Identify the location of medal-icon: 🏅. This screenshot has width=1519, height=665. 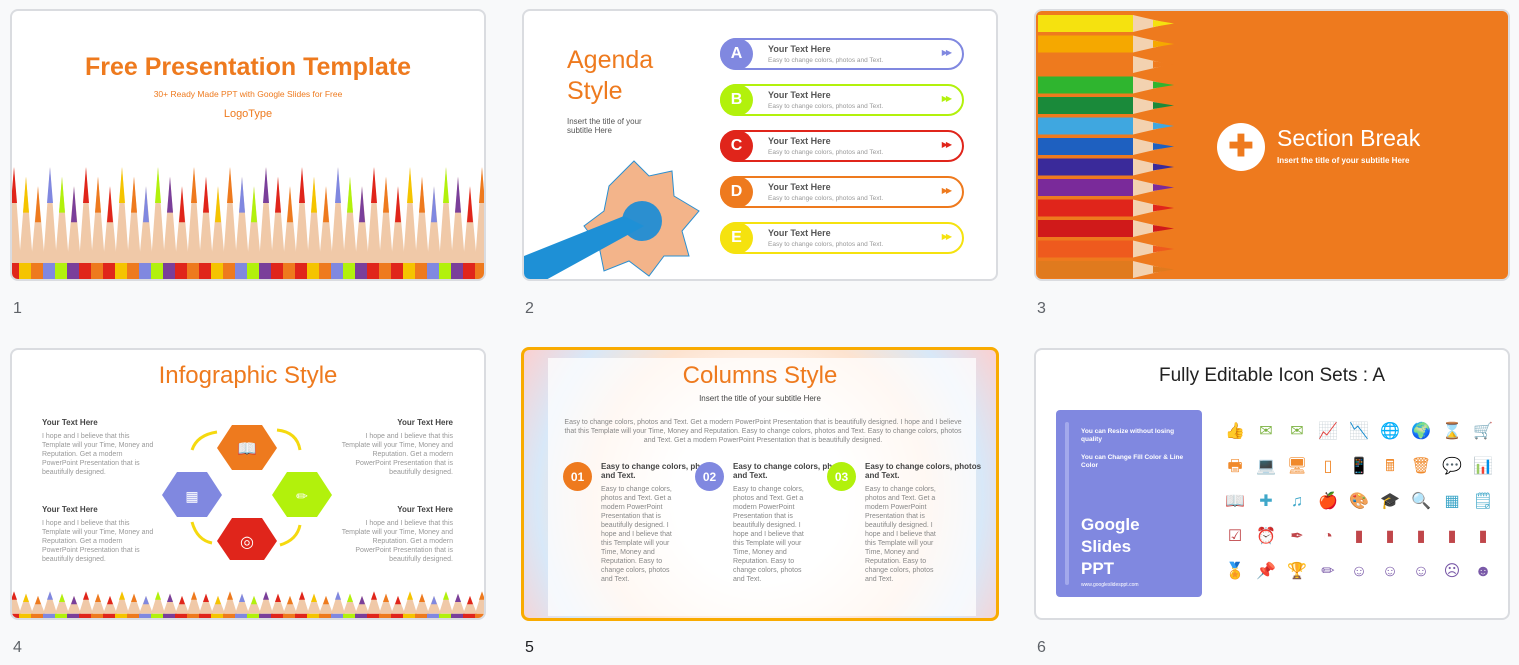
(1235, 571).